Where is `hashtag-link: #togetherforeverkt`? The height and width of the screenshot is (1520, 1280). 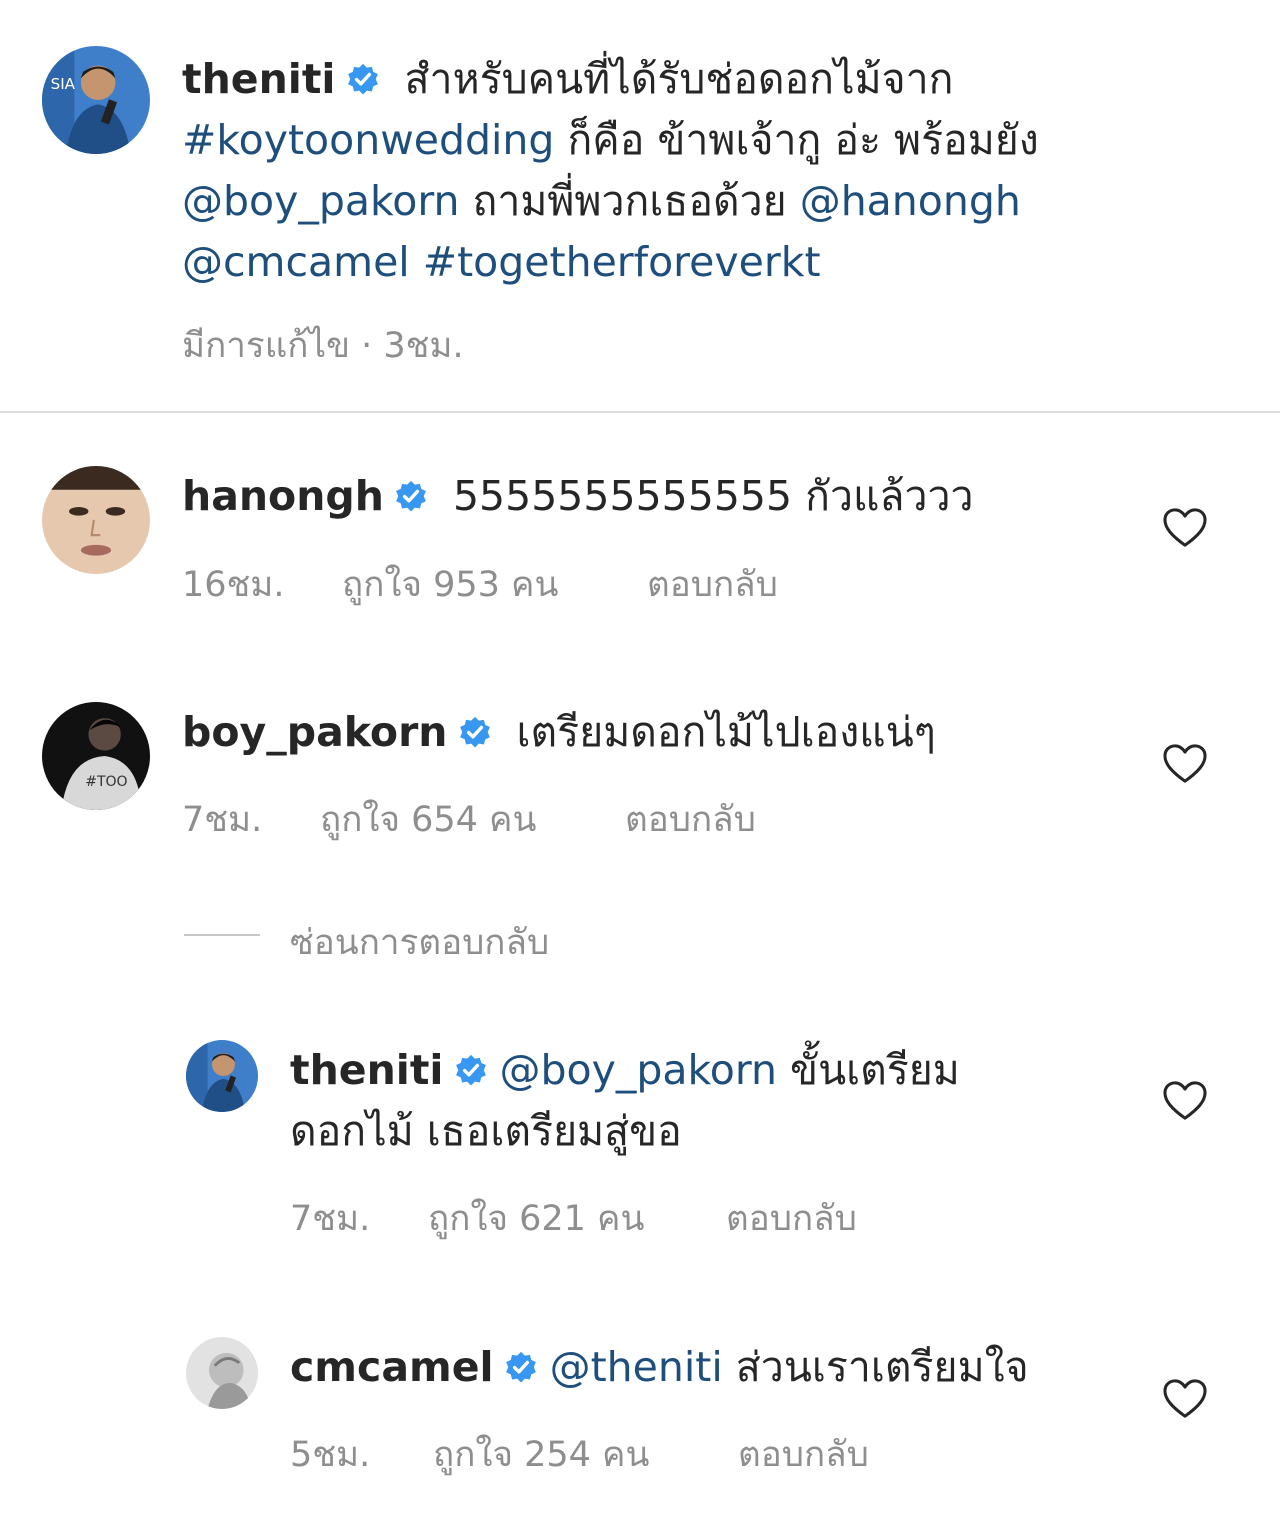 hashtag-link: #togetherforeverkt is located at coordinates (622, 262).